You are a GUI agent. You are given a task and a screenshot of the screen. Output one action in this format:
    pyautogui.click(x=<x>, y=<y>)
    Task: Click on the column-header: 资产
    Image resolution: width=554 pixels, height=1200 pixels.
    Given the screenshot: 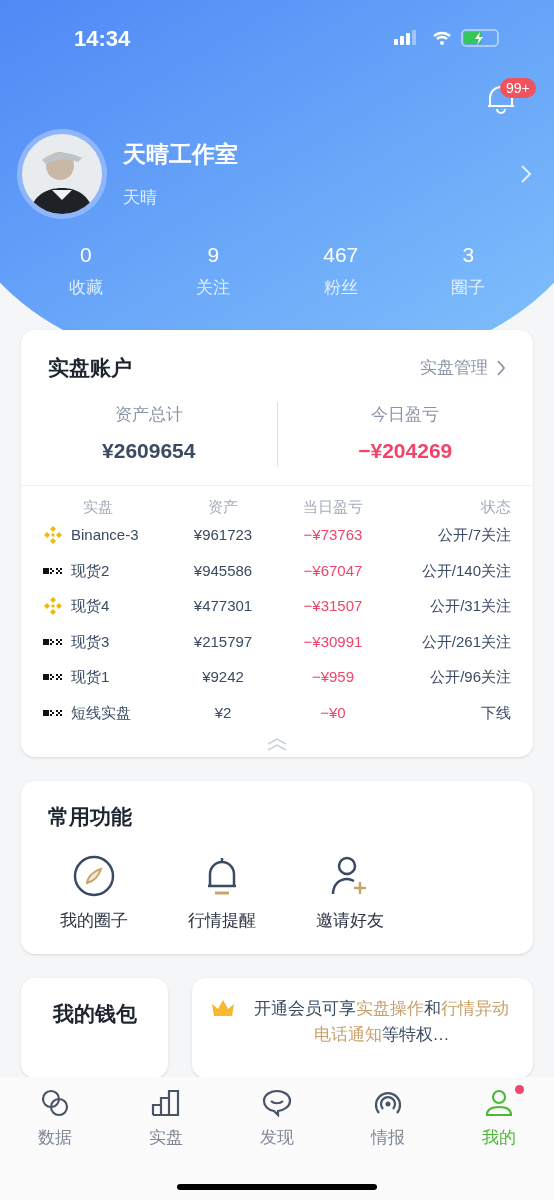 What is the action you would take?
    pyautogui.click(x=223, y=506)
    